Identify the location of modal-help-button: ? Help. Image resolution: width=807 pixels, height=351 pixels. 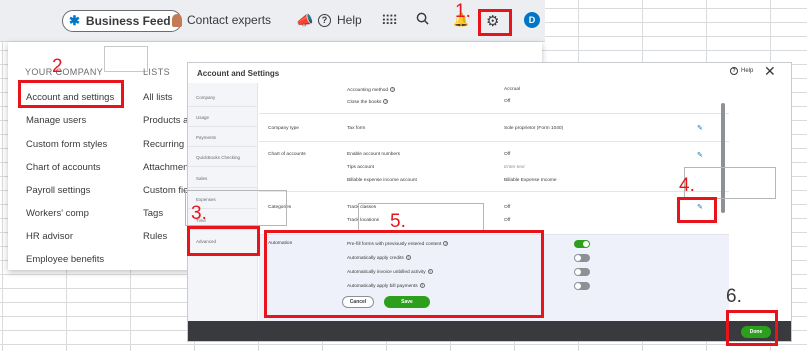
(741, 71).